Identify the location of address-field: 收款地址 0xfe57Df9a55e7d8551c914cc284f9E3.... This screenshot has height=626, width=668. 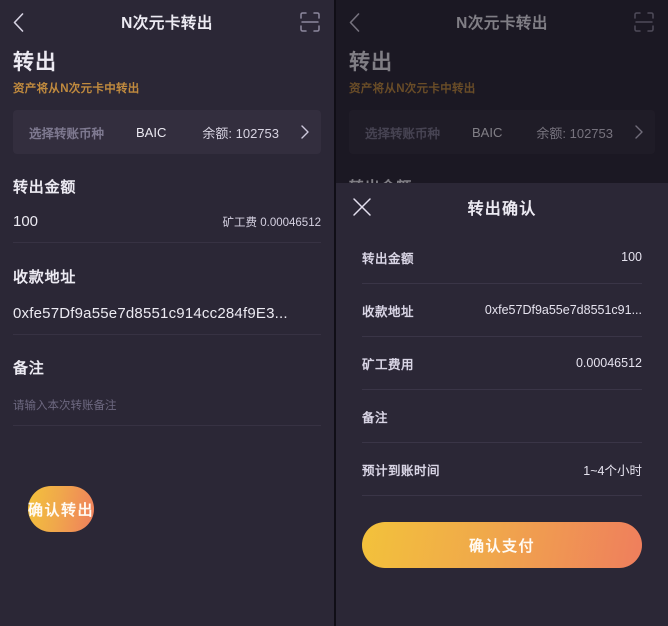
(167, 288).